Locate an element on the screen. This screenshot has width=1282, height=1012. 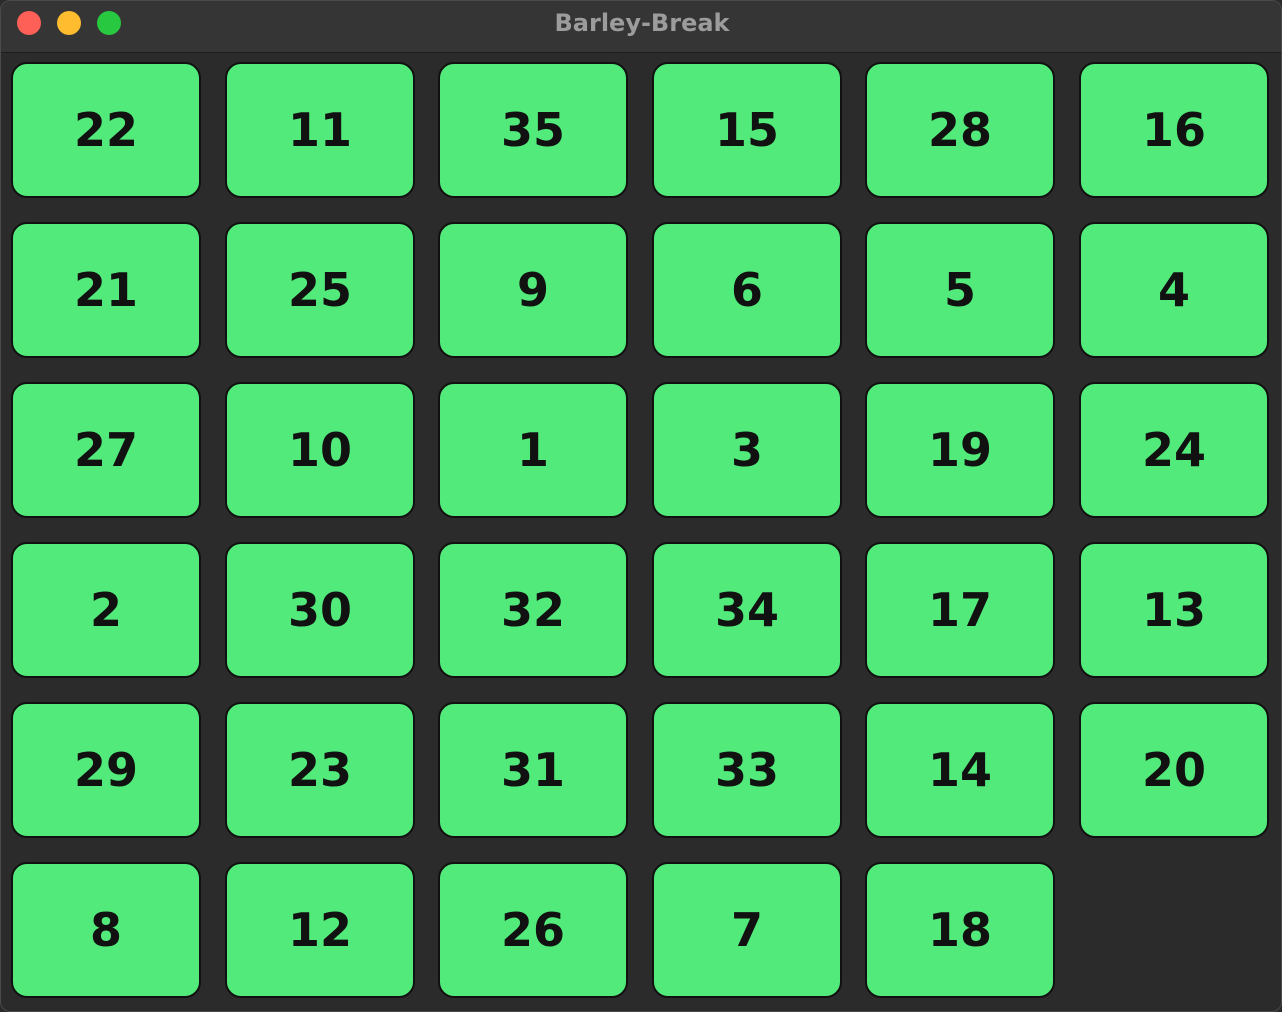
puzzle-tile: 3 is located at coordinates (747, 450).